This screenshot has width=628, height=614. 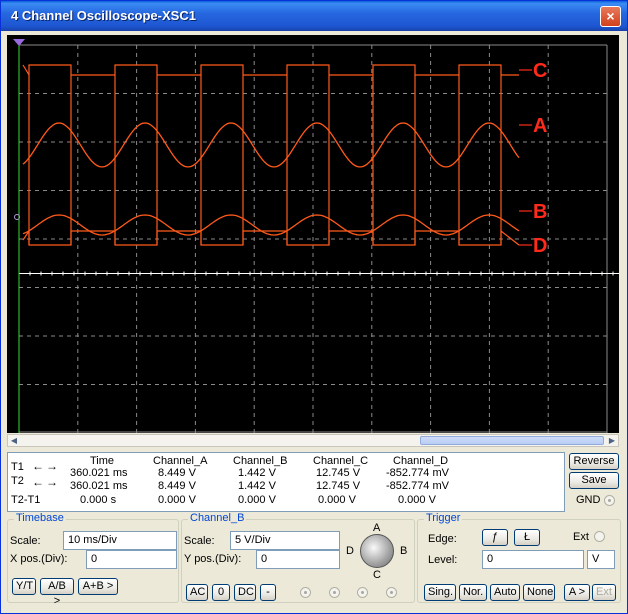 I want to click on t1-left-arrow-icon: ←, so click(x=38, y=466).